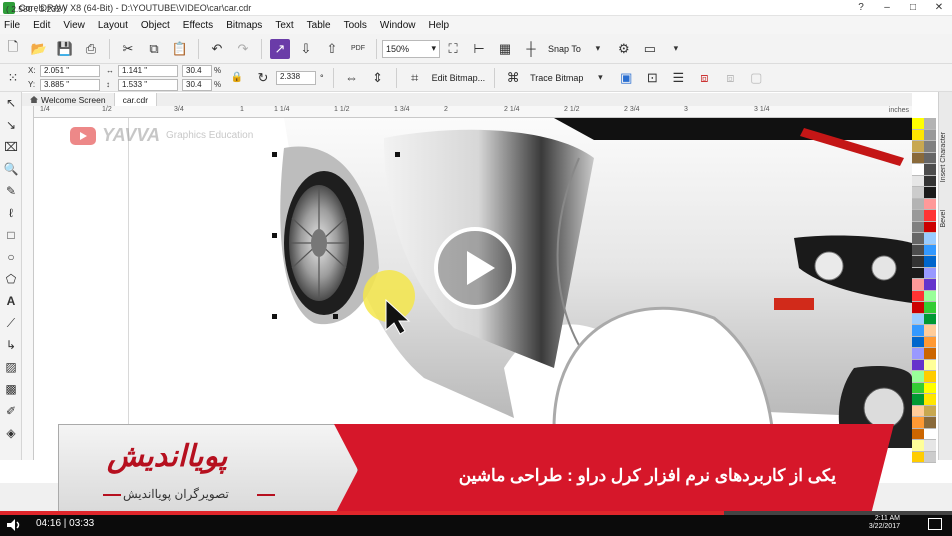 This screenshot has height=536, width=952. Describe the element at coordinates (280, 48) in the screenshot. I see `search-content-icon: ↗` at that location.